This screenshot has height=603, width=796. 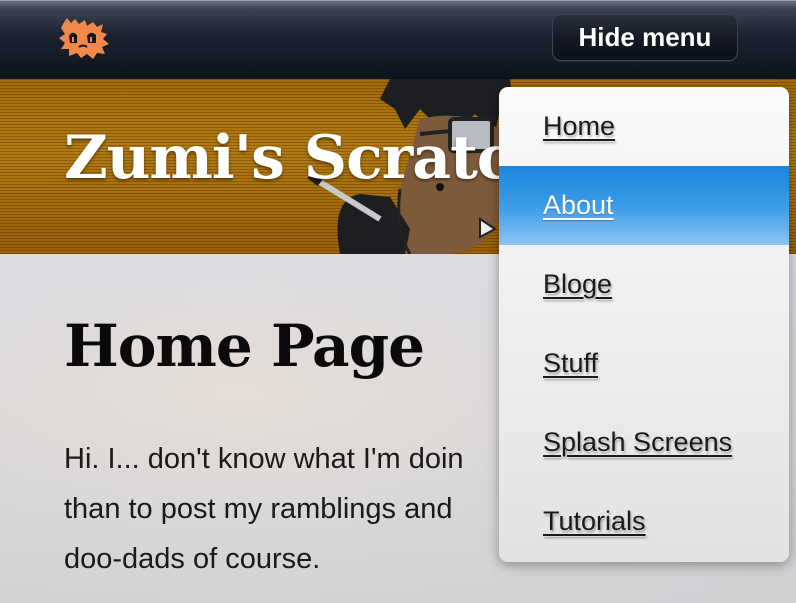 I want to click on menu-link-bloge: Bloge, so click(x=577, y=284).